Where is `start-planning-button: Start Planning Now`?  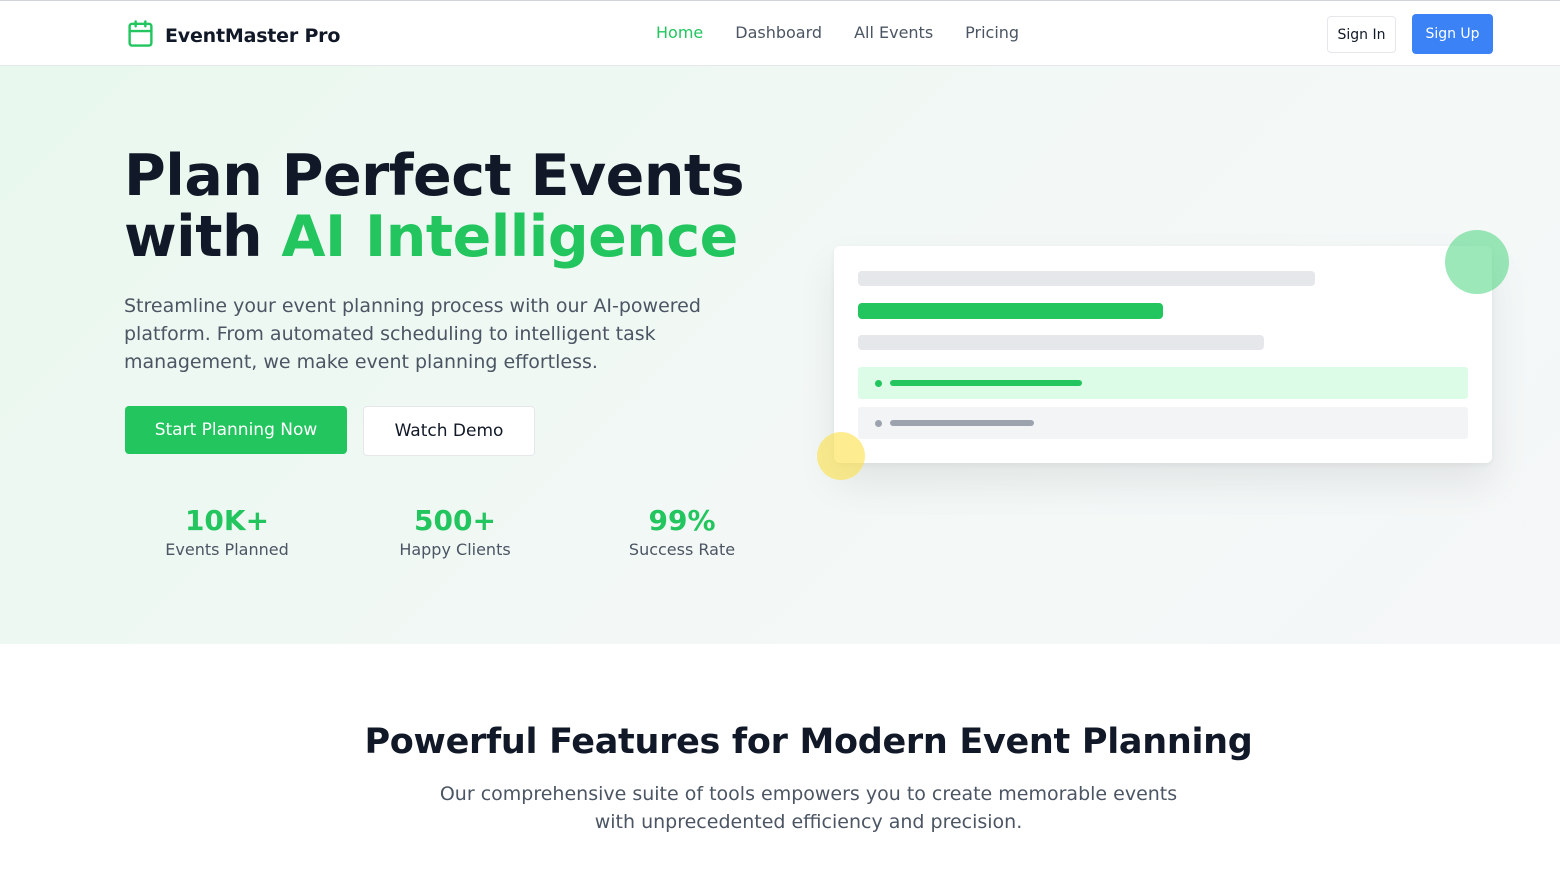
start-planning-button: Start Planning Now is located at coordinates (236, 430).